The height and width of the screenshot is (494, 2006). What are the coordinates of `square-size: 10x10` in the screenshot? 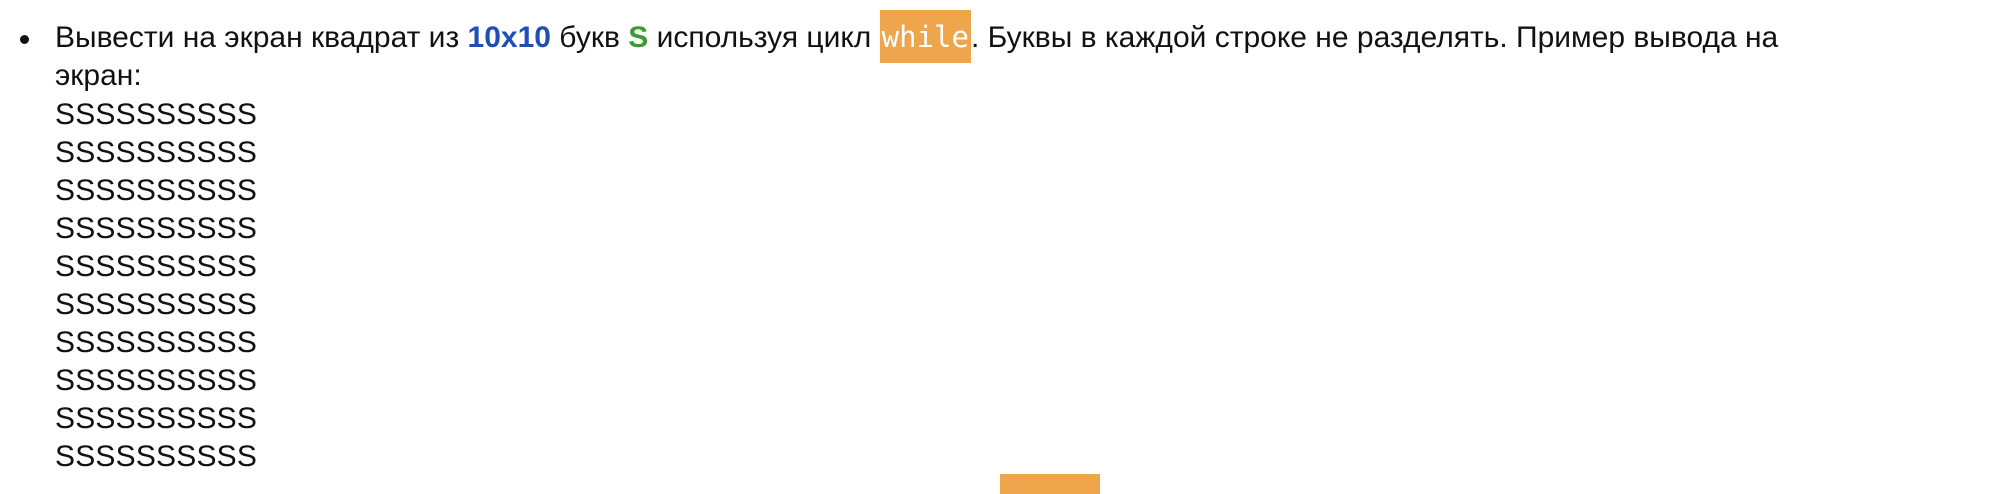 It's located at (509, 37).